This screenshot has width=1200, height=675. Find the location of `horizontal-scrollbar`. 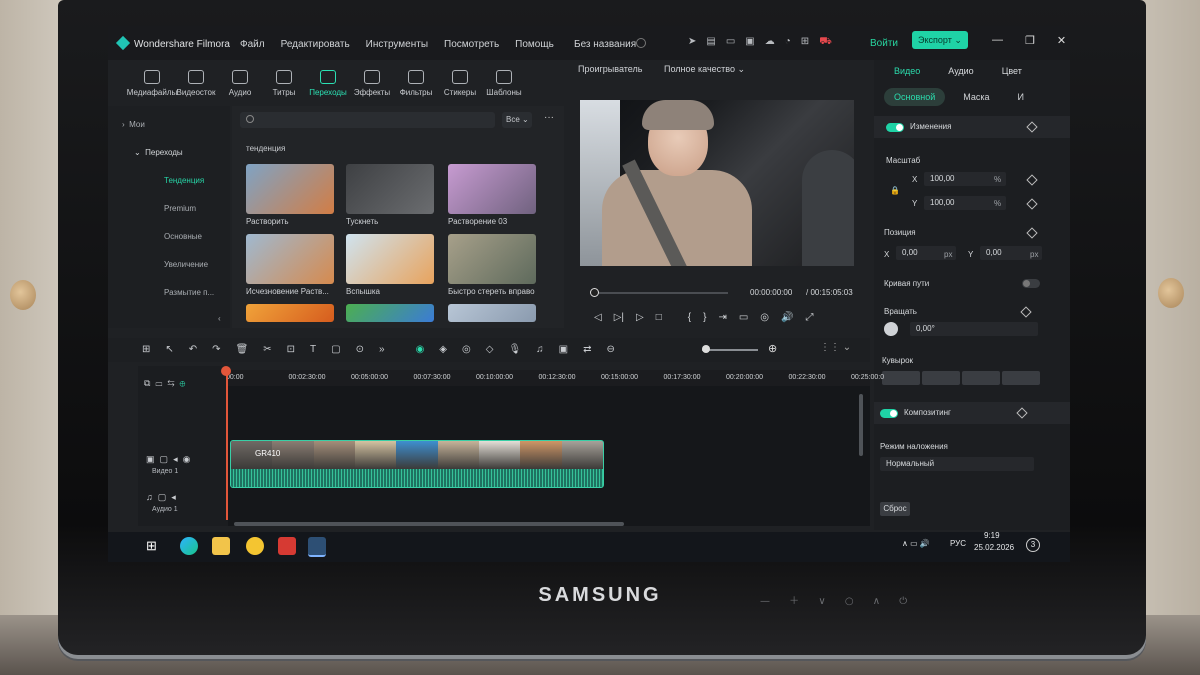

horizontal-scrollbar is located at coordinates (429, 524).